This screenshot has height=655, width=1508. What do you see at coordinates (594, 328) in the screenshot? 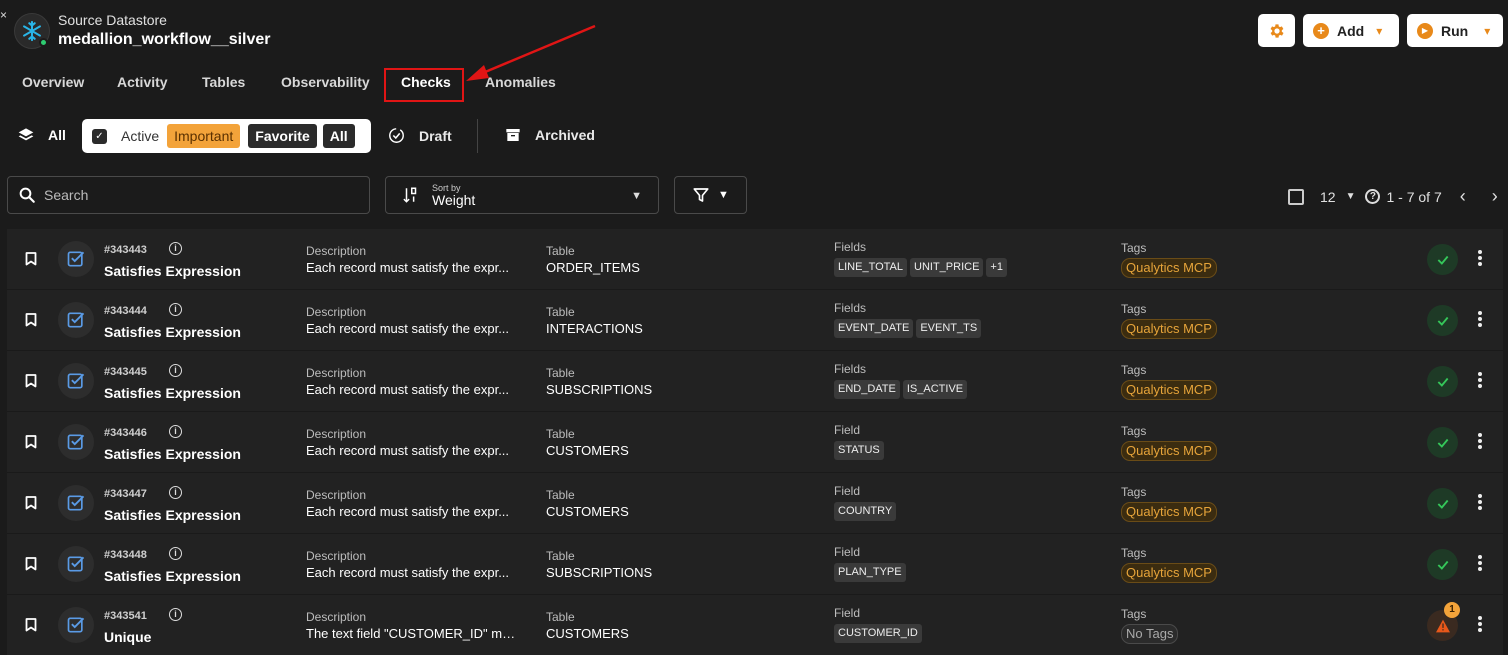
I see `check-table: INTERACTIONS` at bounding box center [594, 328].